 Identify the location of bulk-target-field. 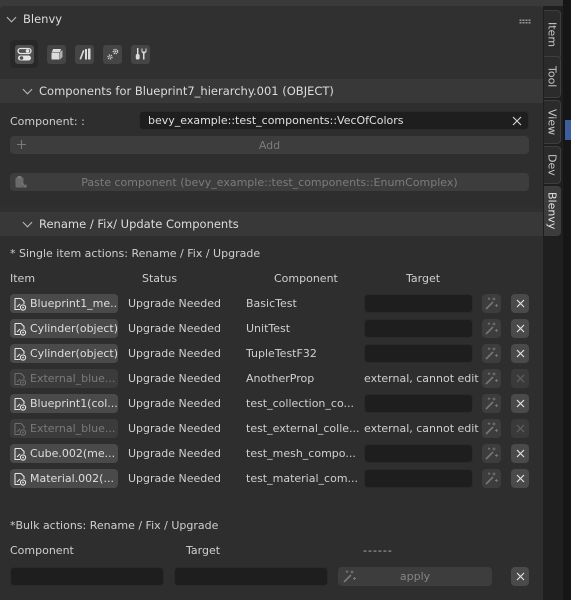
(251, 576).